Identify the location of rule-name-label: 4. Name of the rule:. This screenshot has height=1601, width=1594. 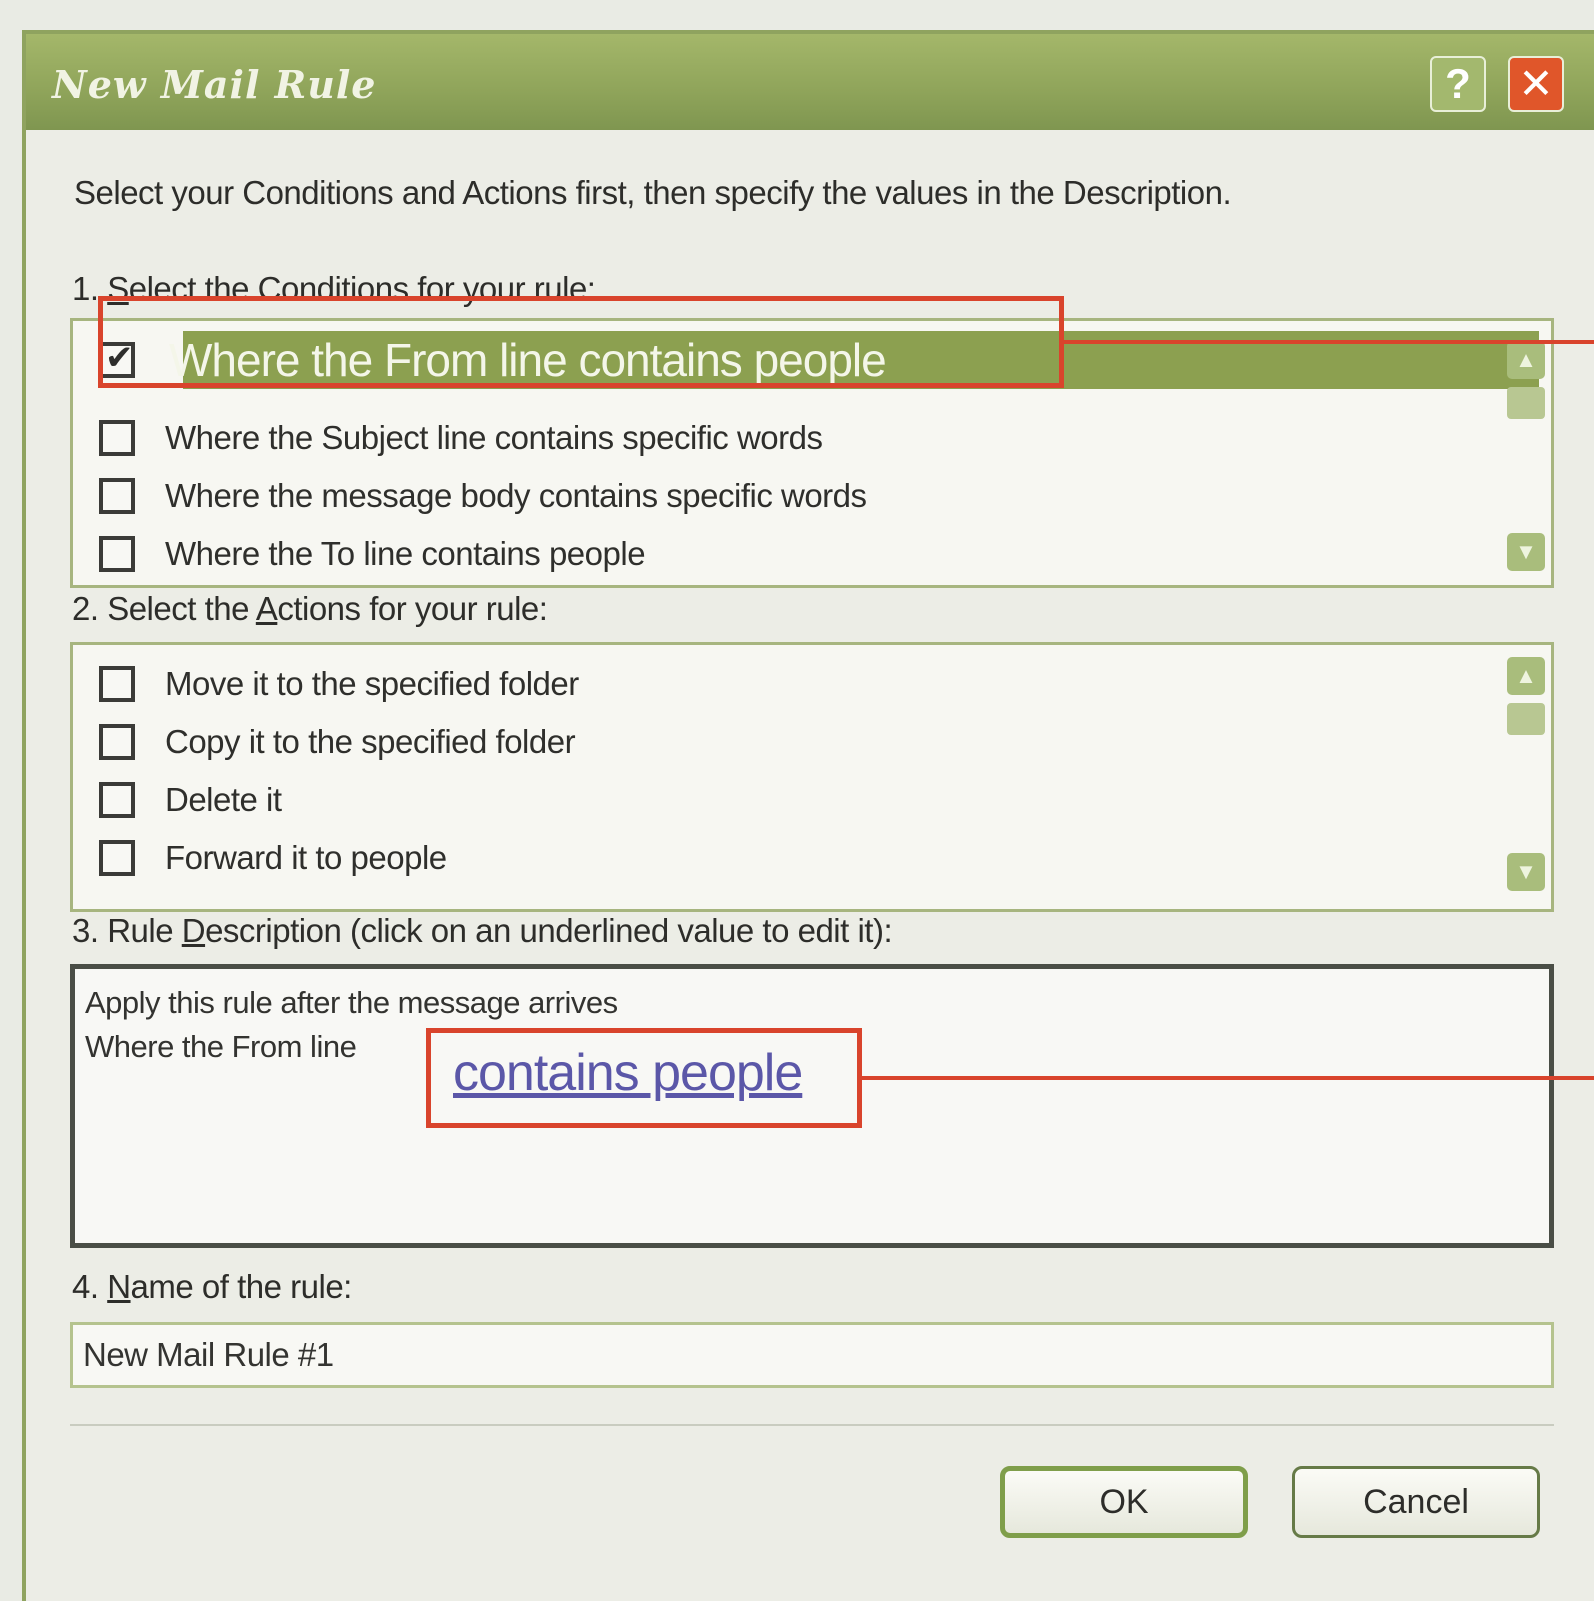
(212, 1286).